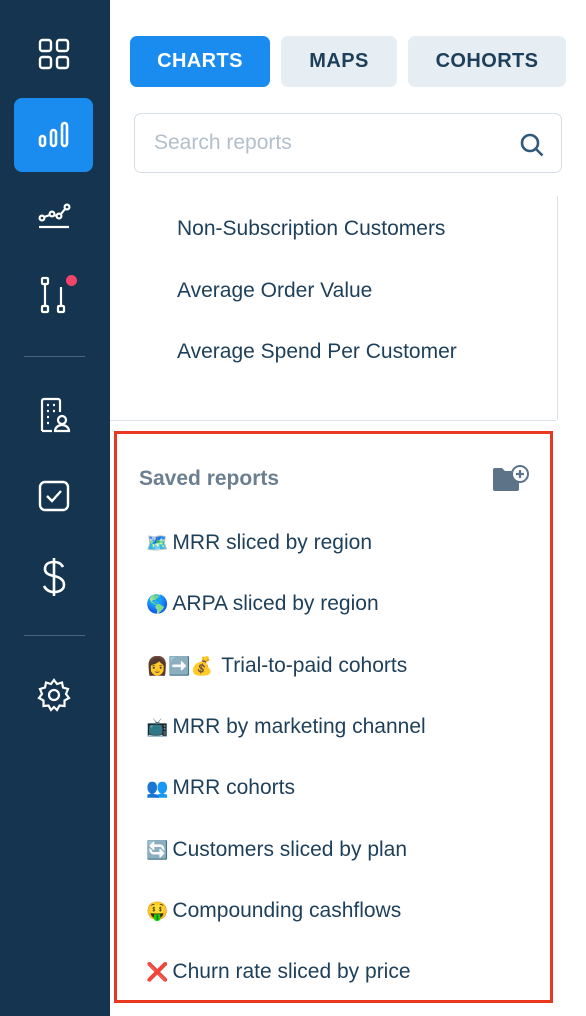 The height and width of the screenshot is (1016, 586). What do you see at coordinates (53, 295) in the screenshot?
I see `nav-pipeline` at bounding box center [53, 295].